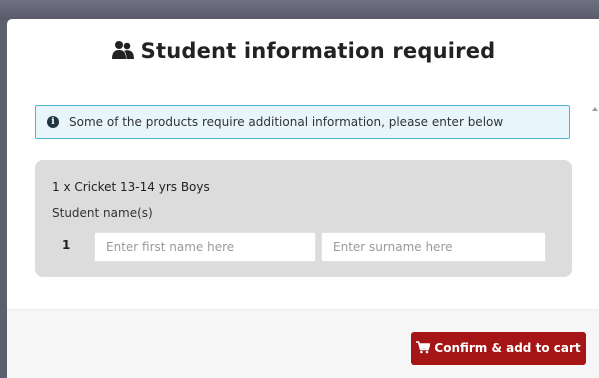 This screenshot has height=378, width=599. I want to click on student-names-label: Student name(s), so click(102, 213).